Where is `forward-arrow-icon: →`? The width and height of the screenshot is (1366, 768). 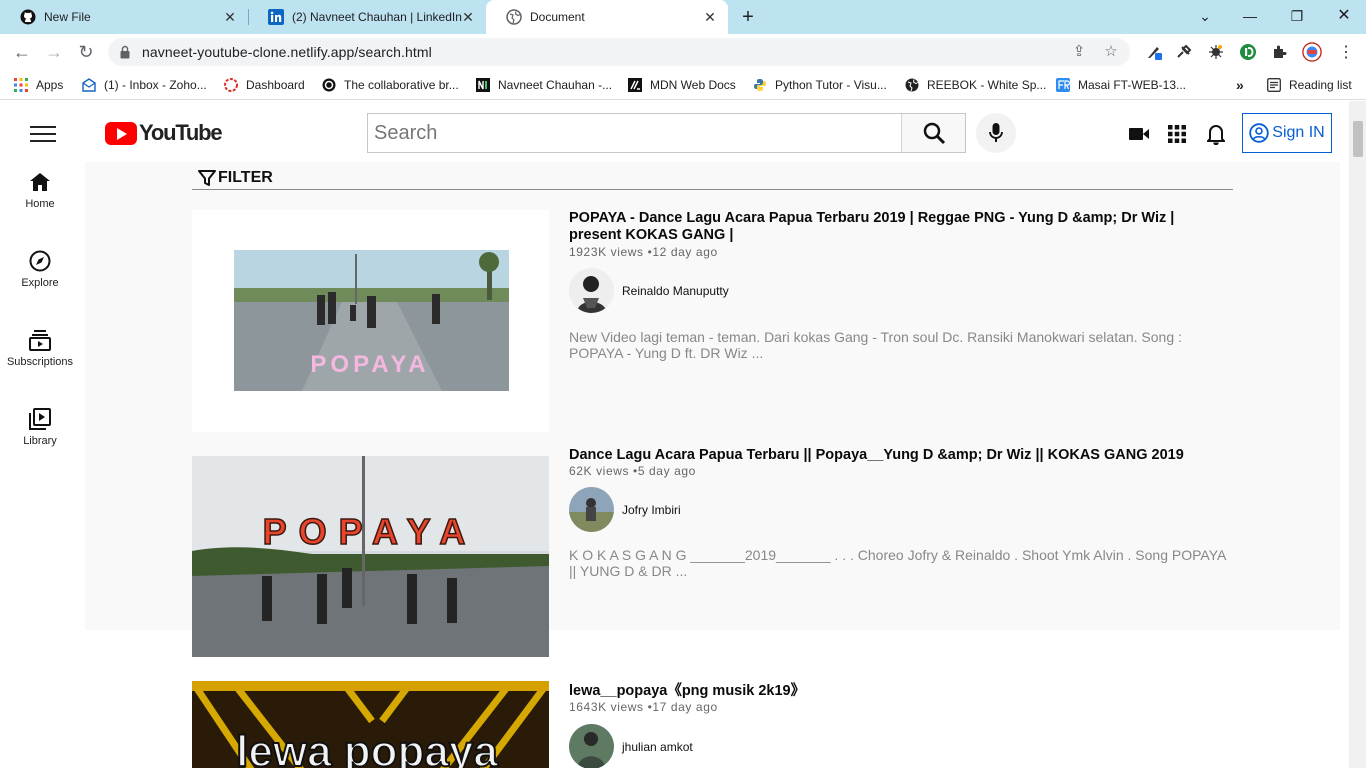
forward-arrow-icon: → is located at coordinates (54, 52).